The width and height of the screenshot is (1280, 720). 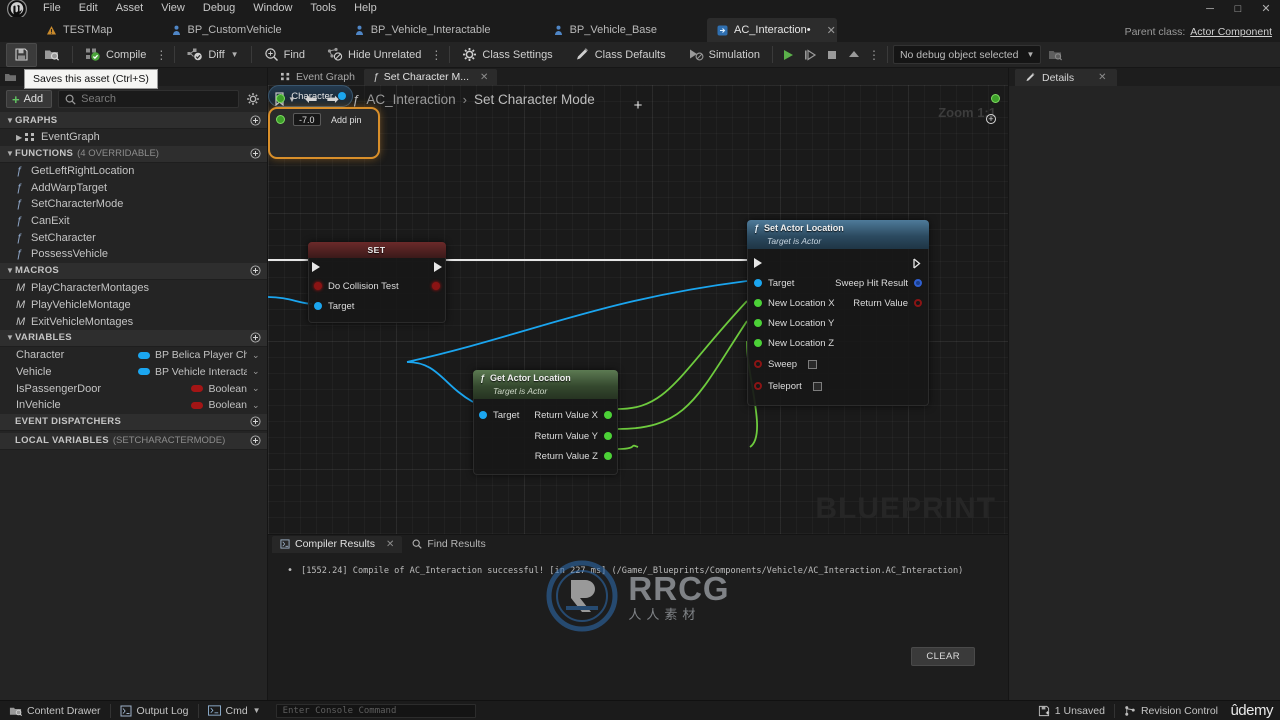 I want to click on node-set: SET Do Collision Test Target, so click(x=377, y=282).